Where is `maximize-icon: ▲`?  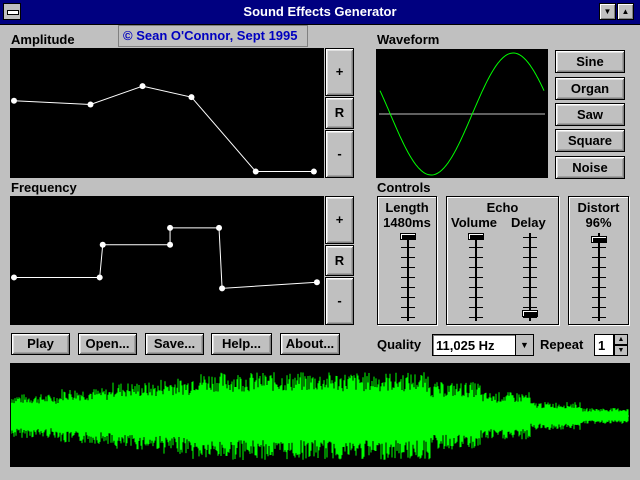
maximize-icon: ▲ is located at coordinates (625, 11).